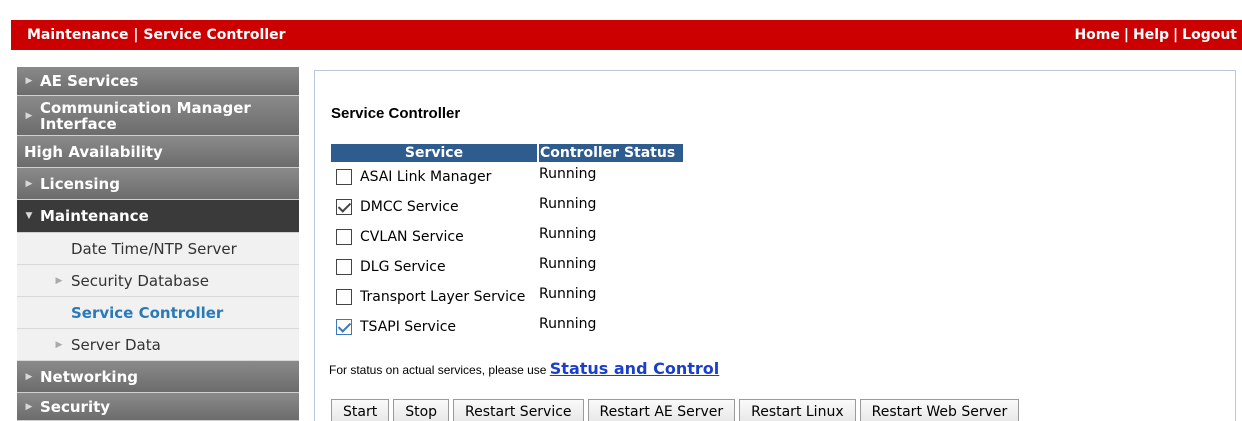  Describe the element at coordinates (145, 116) in the screenshot. I see `sidebar-item-label: Communication Manager Interface` at that location.